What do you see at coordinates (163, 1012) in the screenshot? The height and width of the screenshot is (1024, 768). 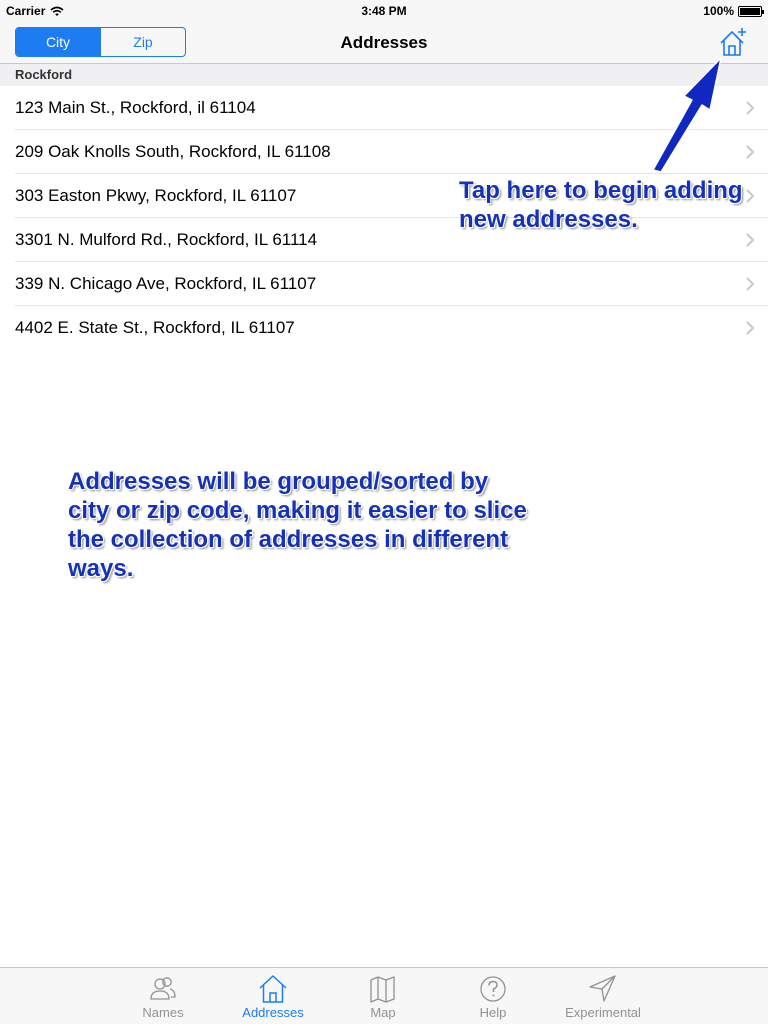 I see `tab-label: Names` at bounding box center [163, 1012].